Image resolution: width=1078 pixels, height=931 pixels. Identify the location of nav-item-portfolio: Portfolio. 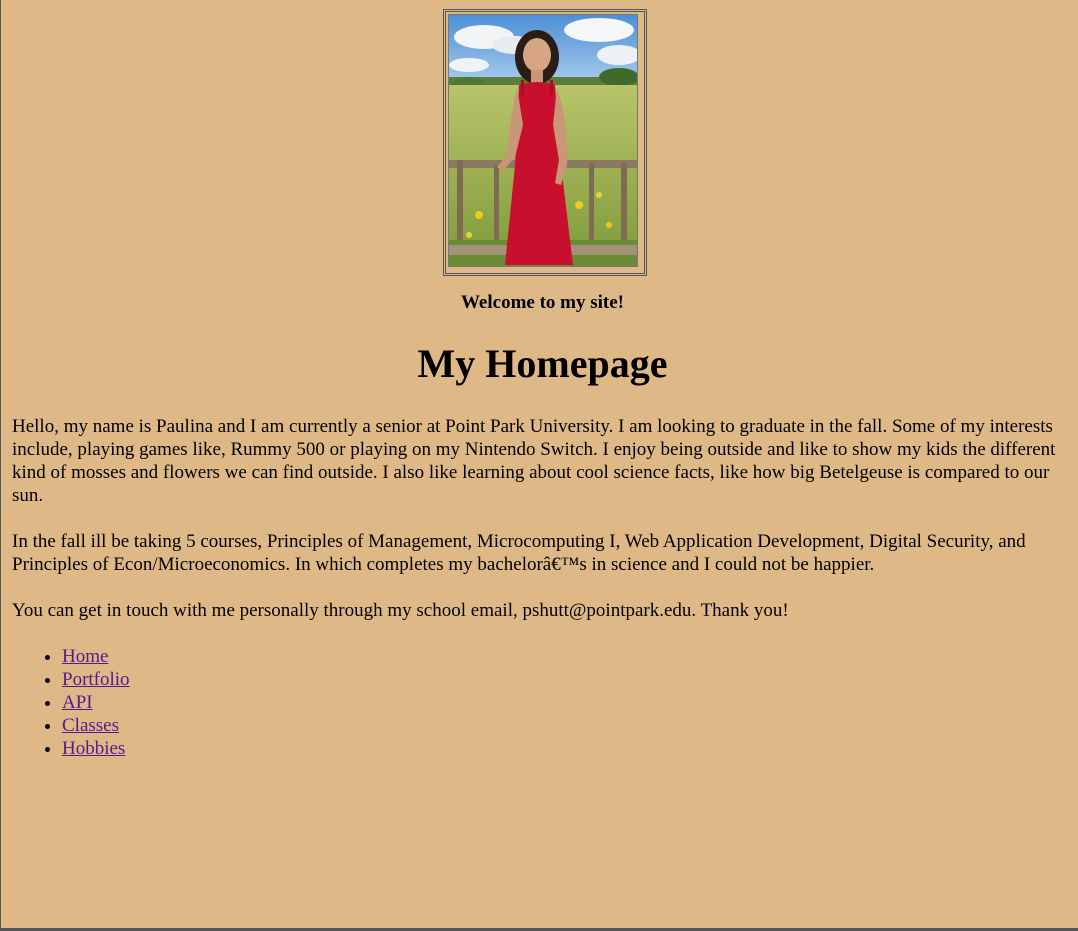
(559, 679).